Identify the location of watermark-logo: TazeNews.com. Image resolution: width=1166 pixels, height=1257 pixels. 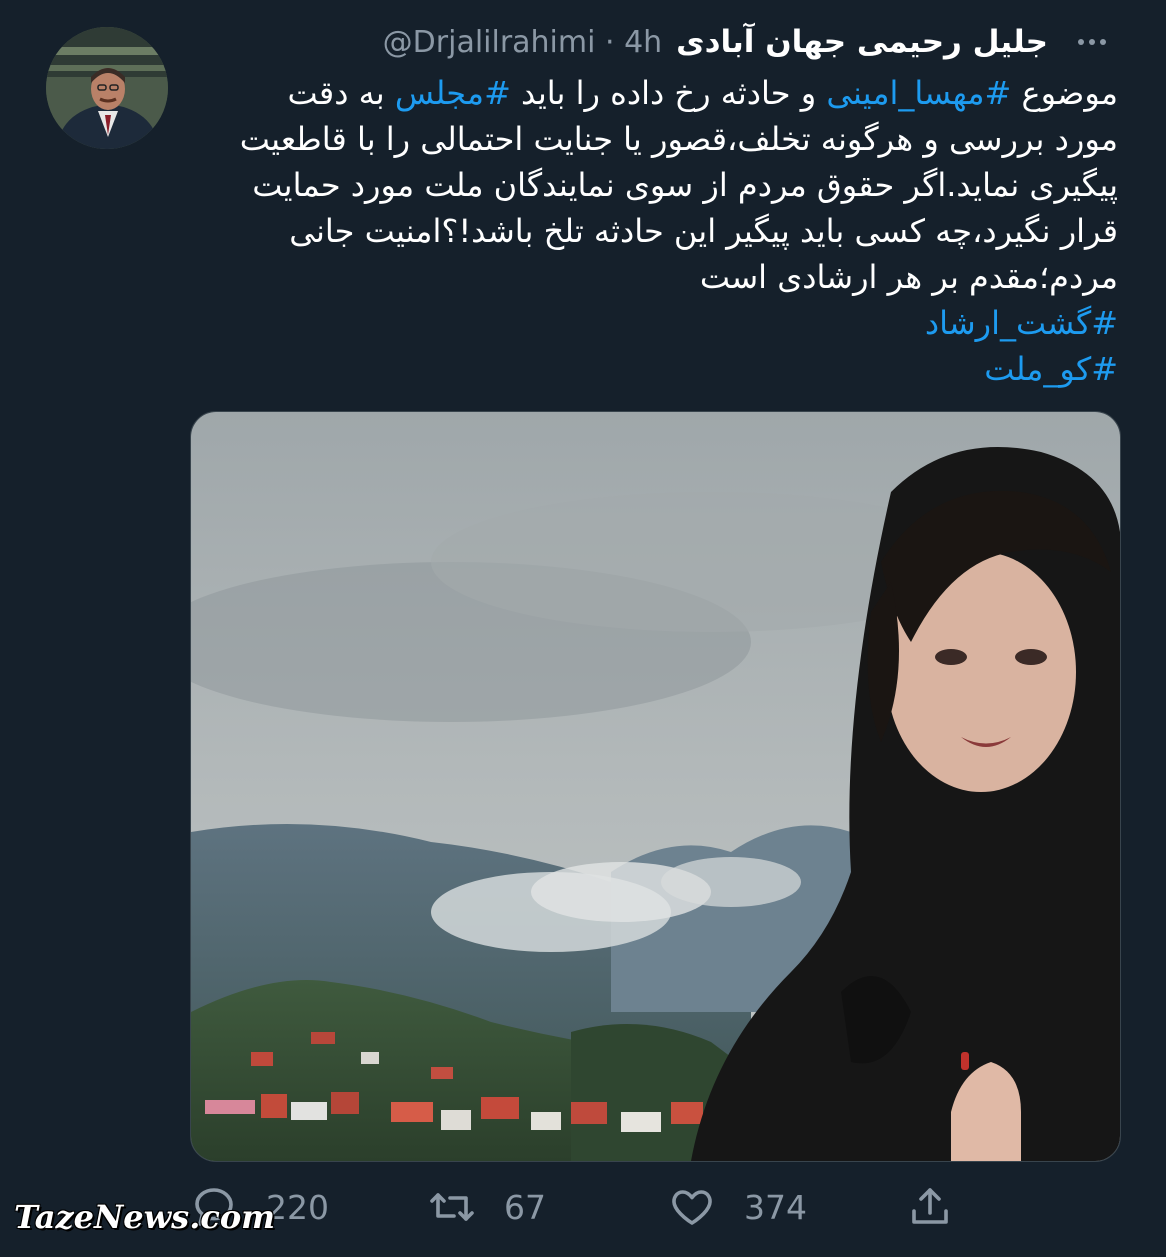
(145, 1217).